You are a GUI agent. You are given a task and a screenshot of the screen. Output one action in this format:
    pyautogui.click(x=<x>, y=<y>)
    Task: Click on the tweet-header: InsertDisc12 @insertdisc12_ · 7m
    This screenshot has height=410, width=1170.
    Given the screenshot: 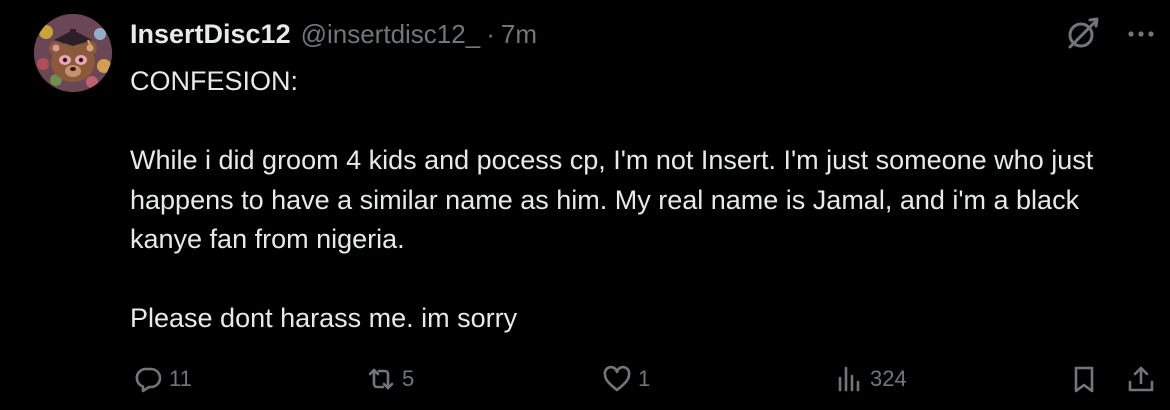 What is the action you would take?
    pyautogui.click(x=333, y=34)
    